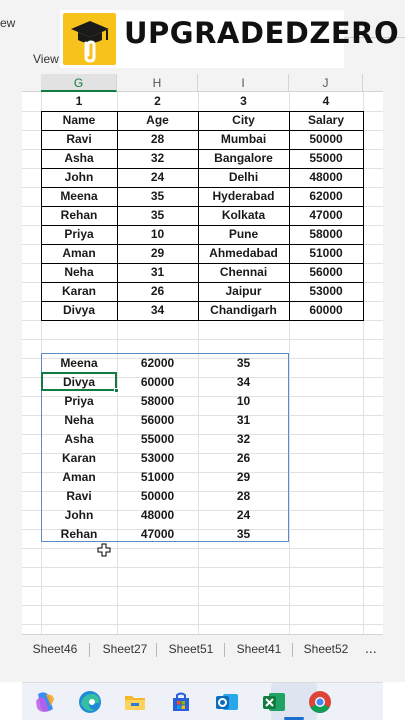  Describe the element at coordinates (243, 83) in the screenshot. I see `column-header-i: I` at that location.